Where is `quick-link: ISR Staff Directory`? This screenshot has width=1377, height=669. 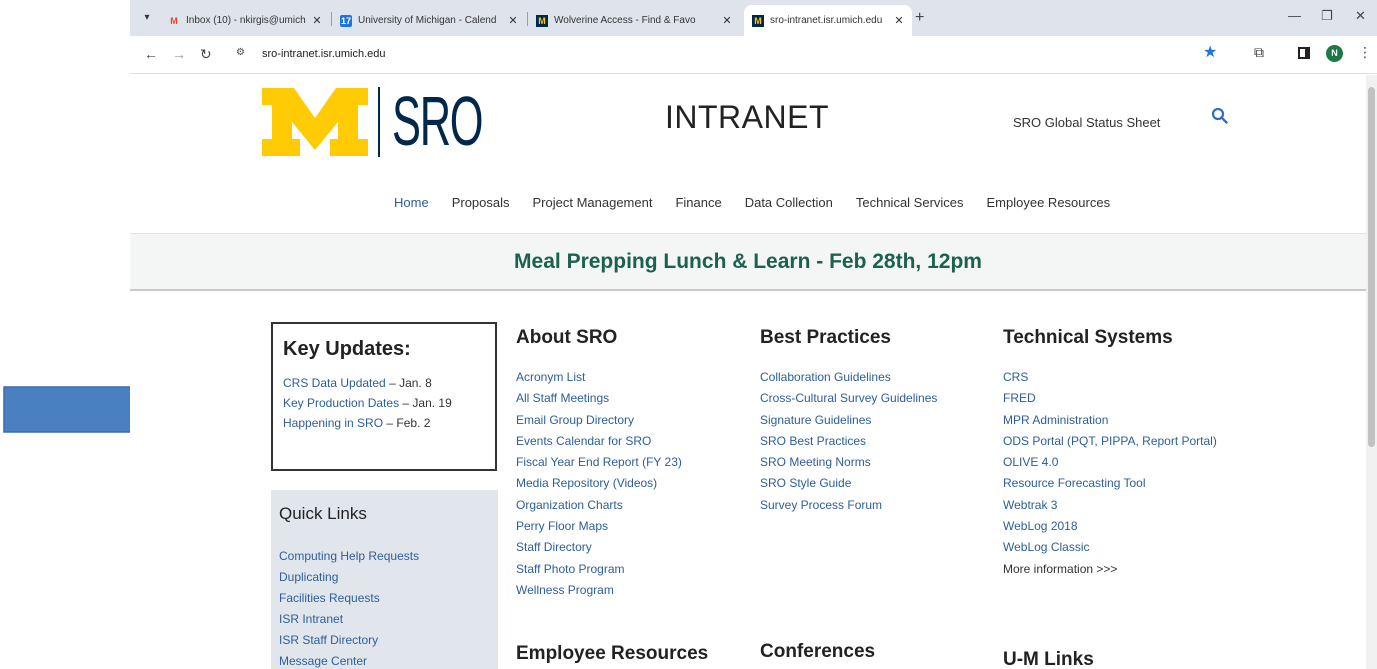 quick-link: ISR Staff Directory is located at coordinates (384, 640).